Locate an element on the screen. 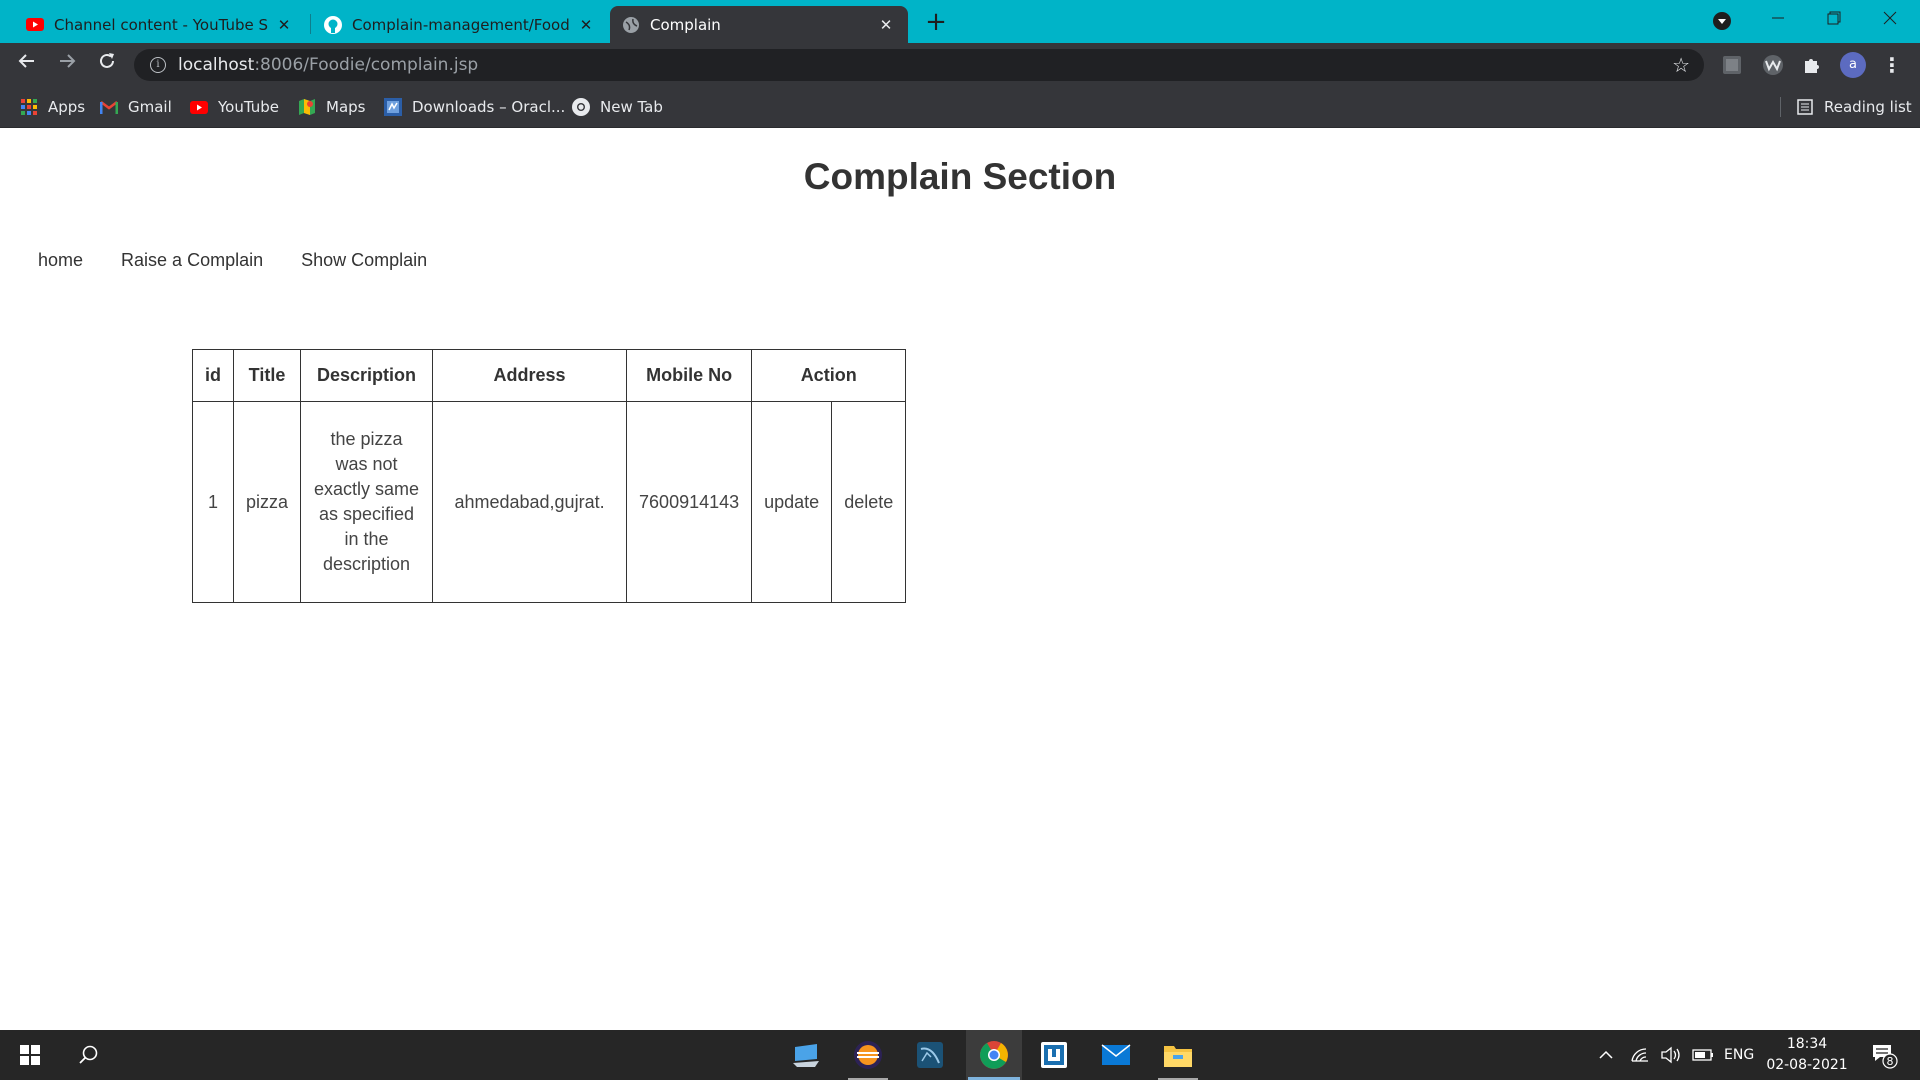 This screenshot has height=1080, width=1920. bookmark-new-tab: New Tab is located at coordinates (617, 107).